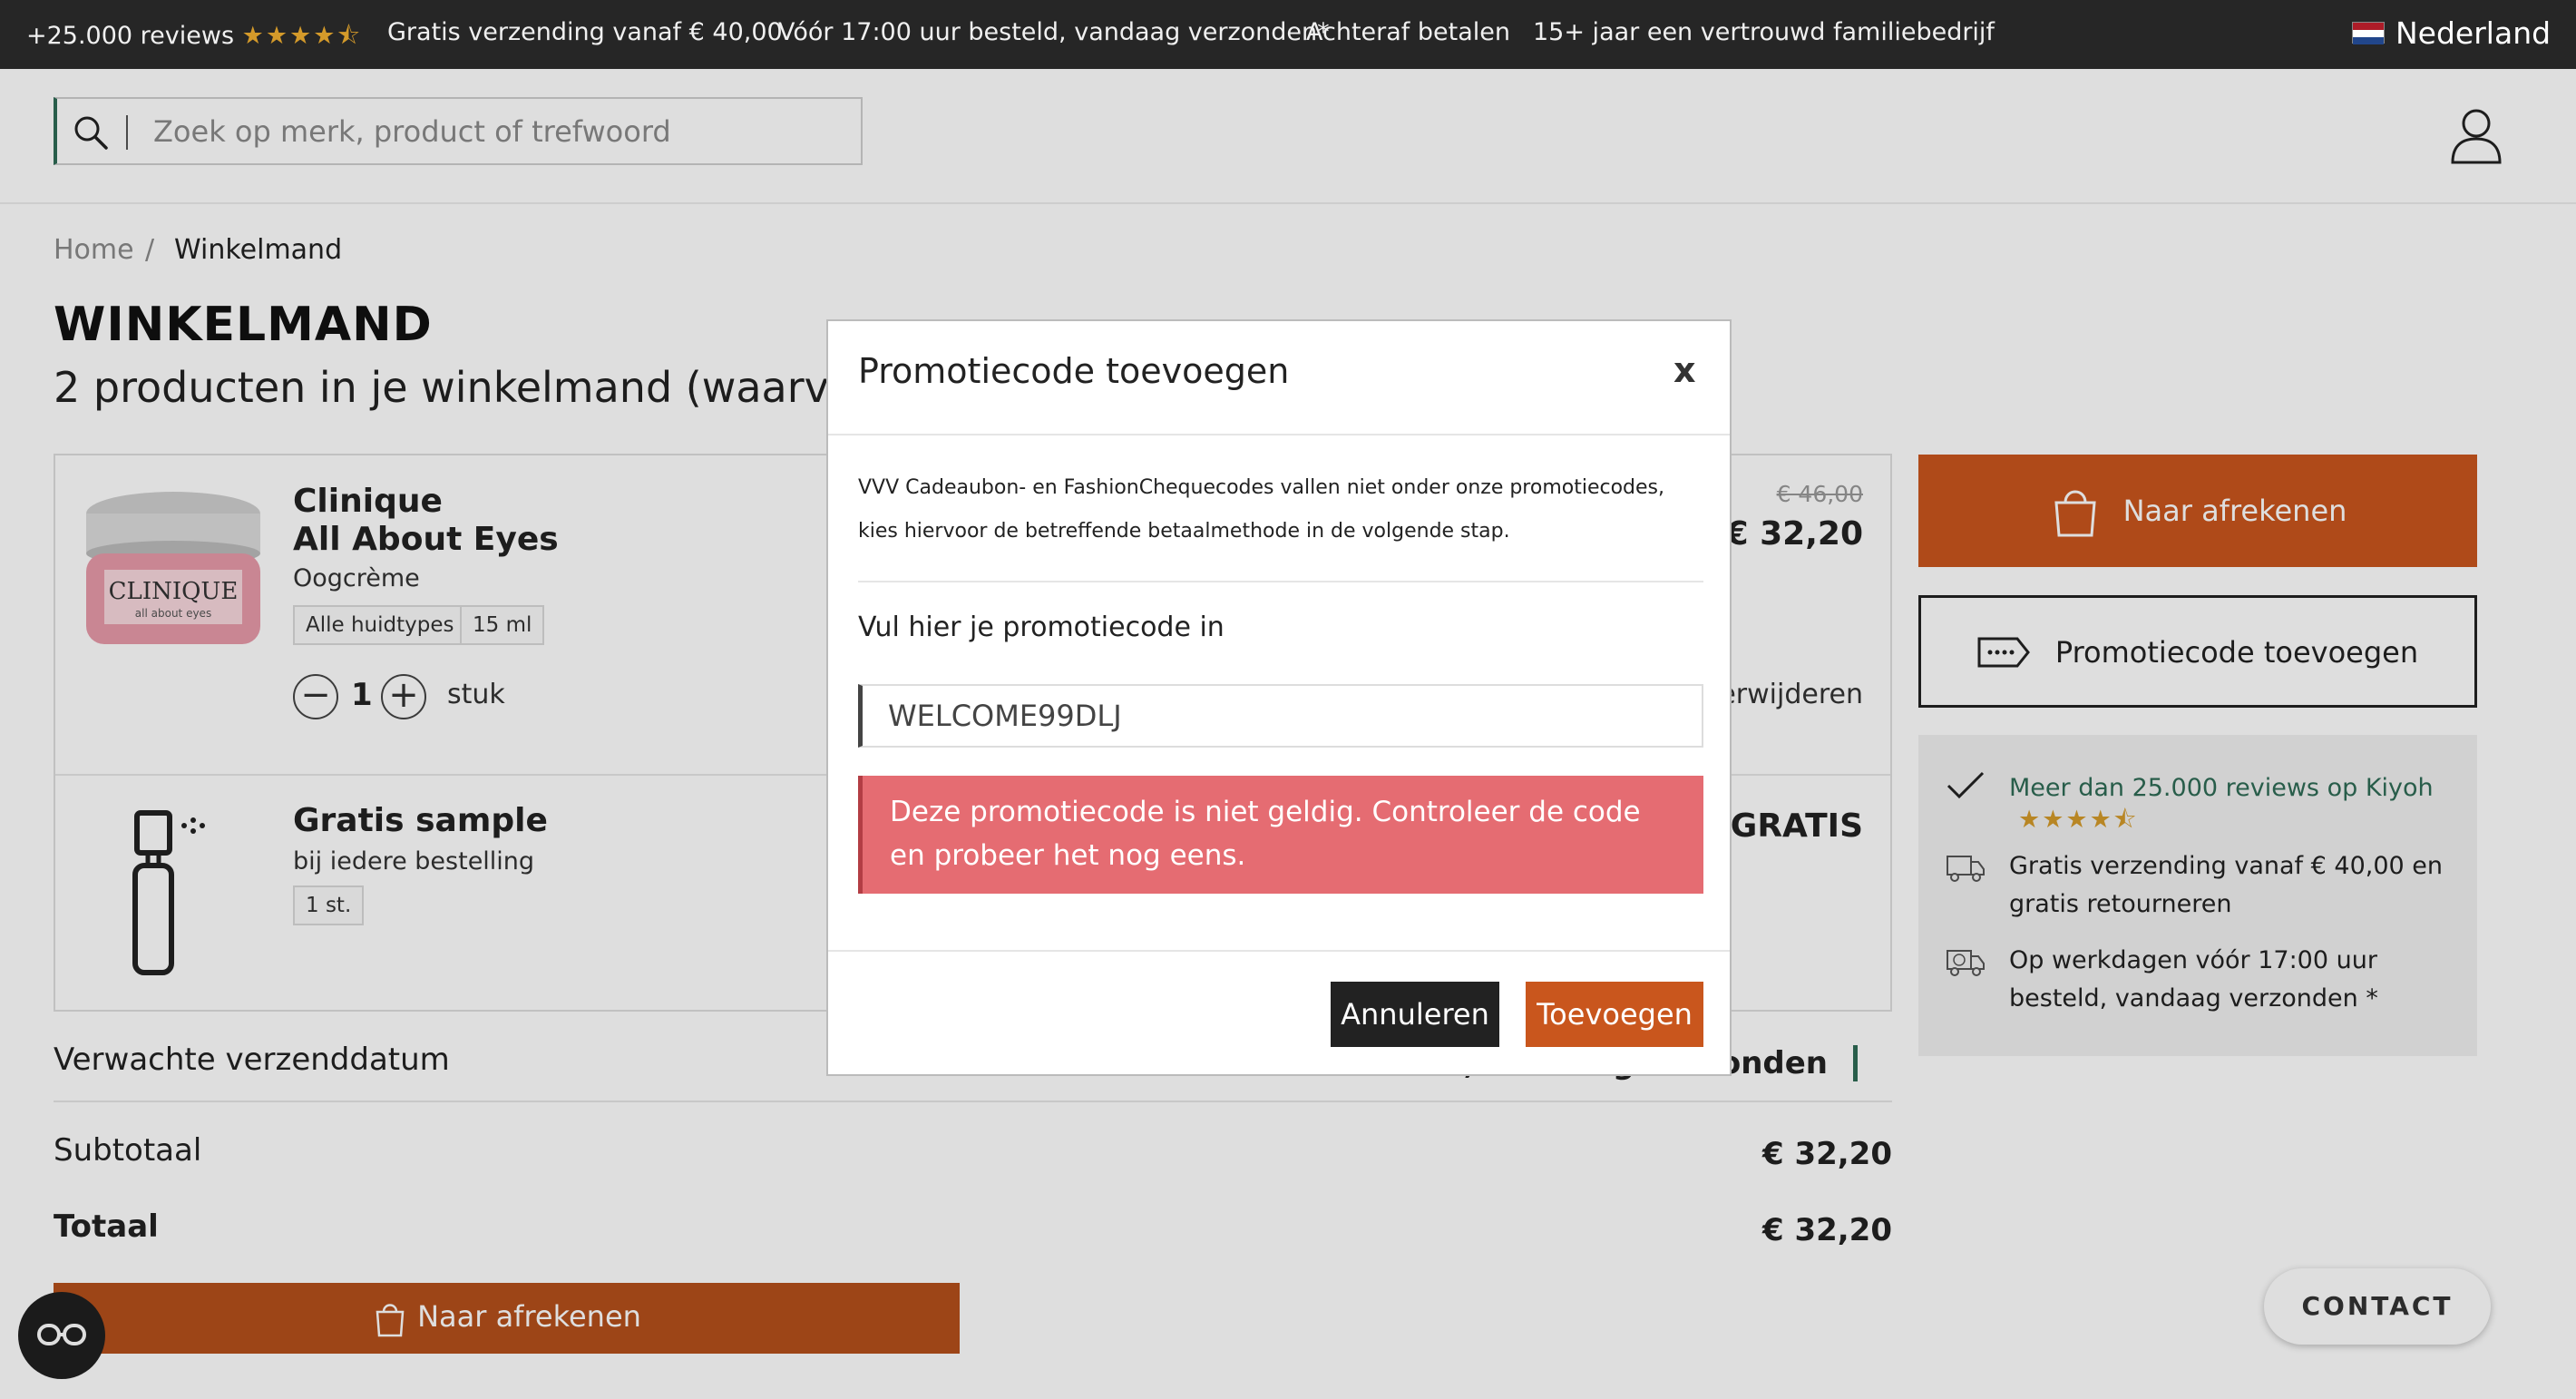  Describe the element at coordinates (1074, 371) in the screenshot. I see `dialog-title: Promotiecode toevoegen` at that location.